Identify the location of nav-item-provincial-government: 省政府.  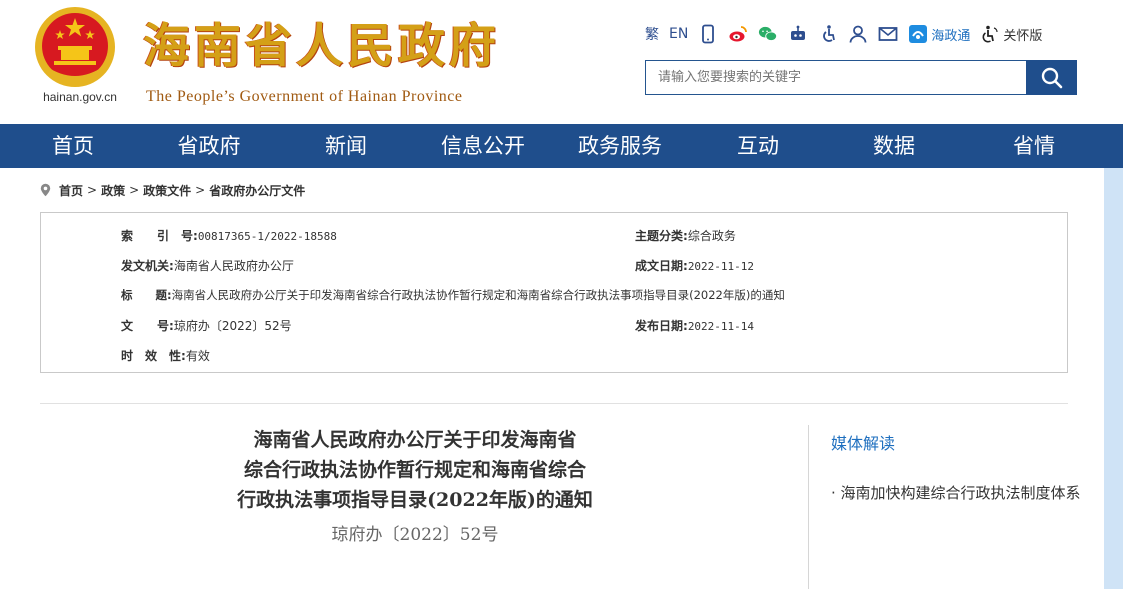
(209, 146).